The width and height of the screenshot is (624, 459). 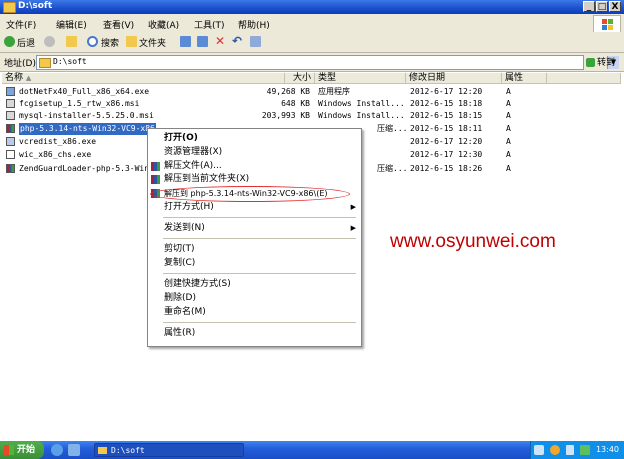 What do you see at coordinates (87, 129) in the screenshot?
I see `file-name: php-5.3.14-nts-Win32-VC9-x86` at bounding box center [87, 129].